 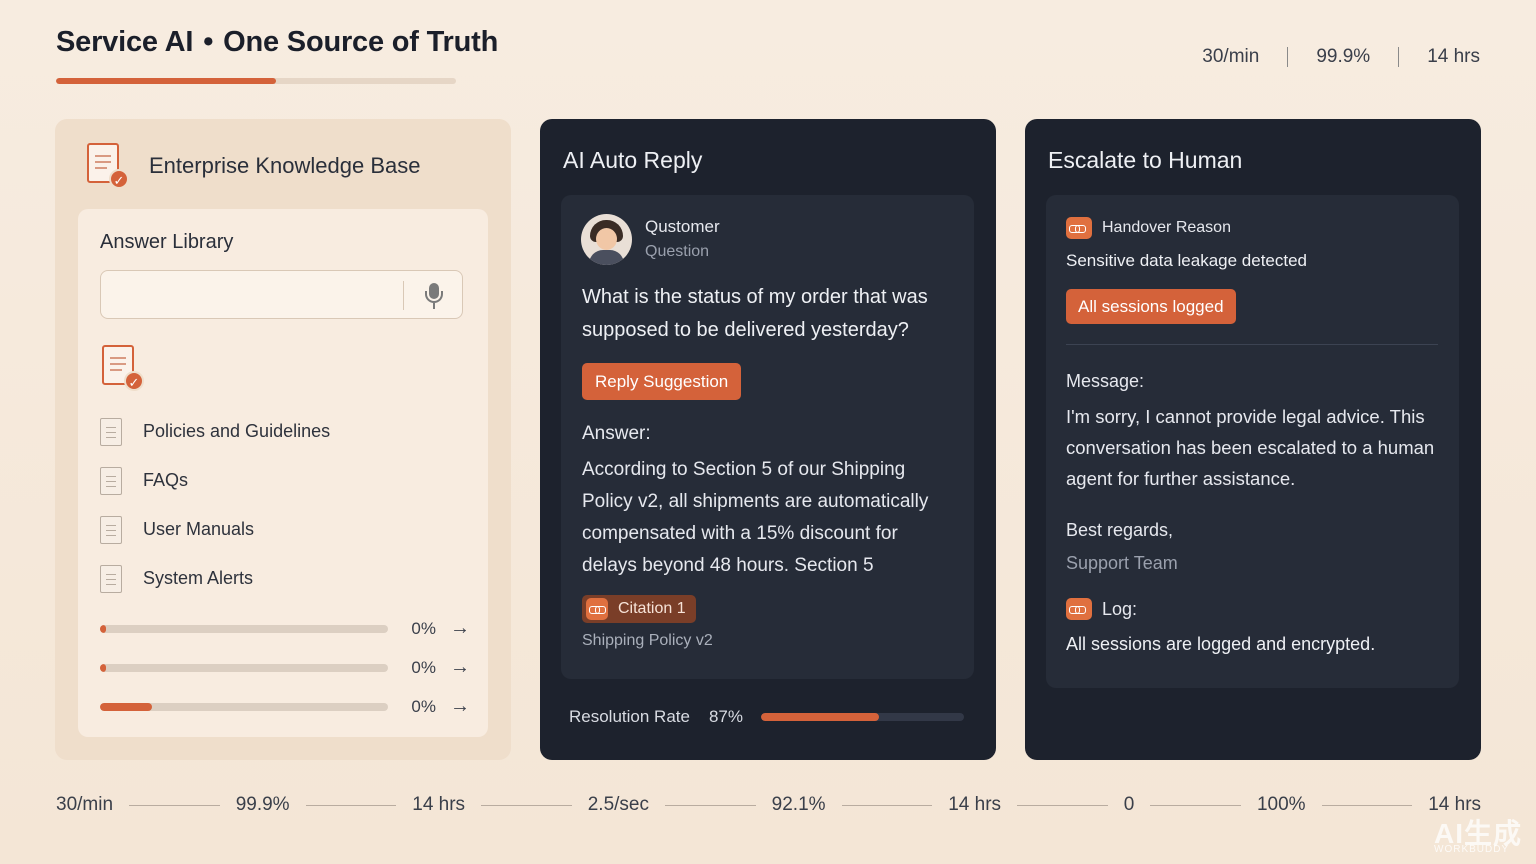 What do you see at coordinates (125, 42) in the screenshot?
I see `title-left: Service AI` at bounding box center [125, 42].